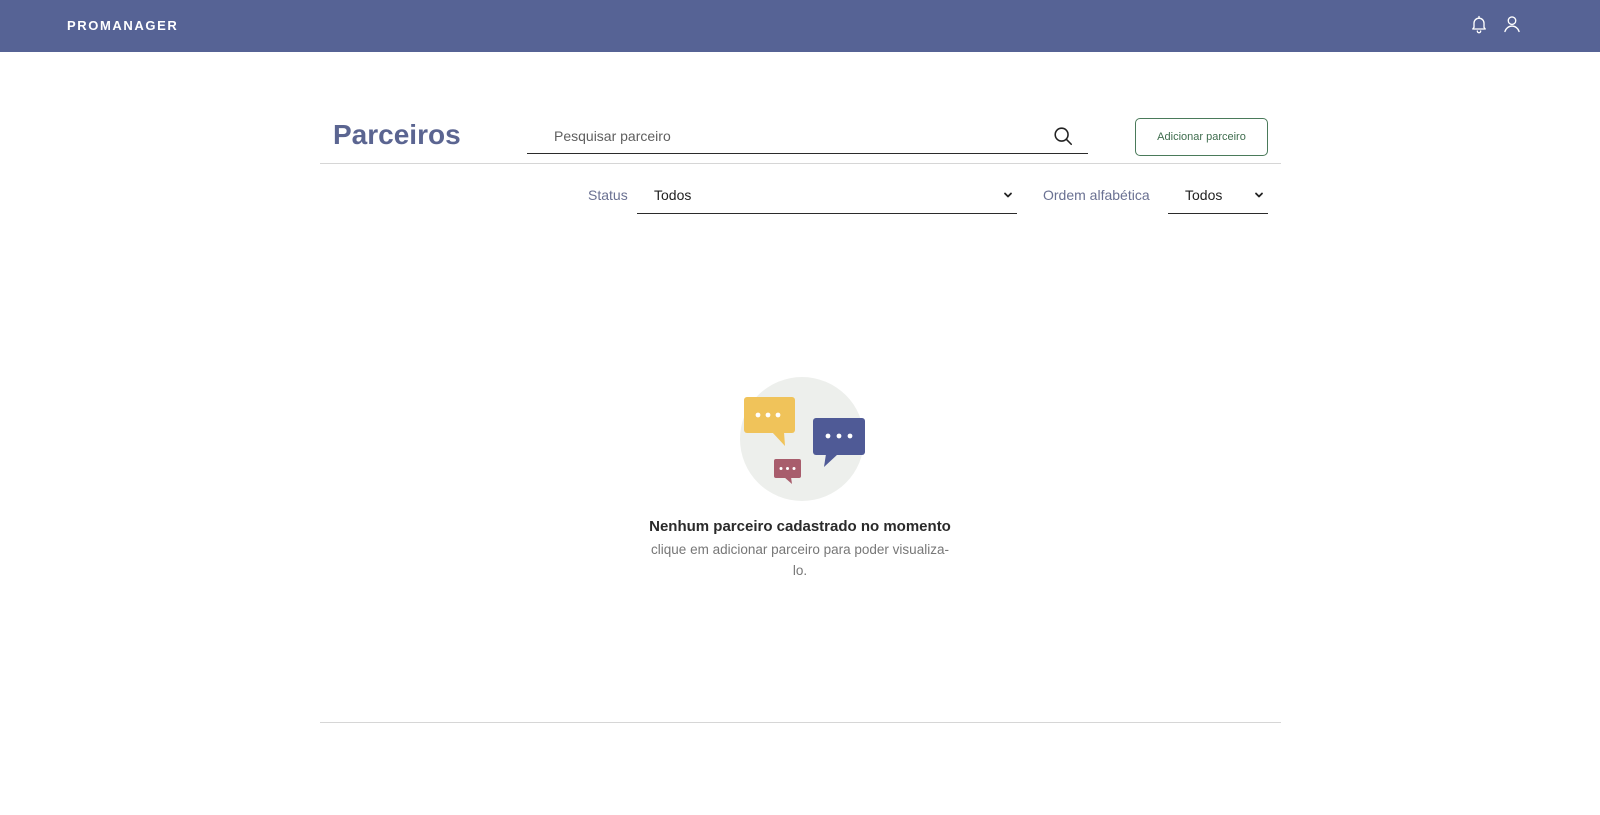 This screenshot has height=815, width=1600. I want to click on user-icon, so click(1512, 24).